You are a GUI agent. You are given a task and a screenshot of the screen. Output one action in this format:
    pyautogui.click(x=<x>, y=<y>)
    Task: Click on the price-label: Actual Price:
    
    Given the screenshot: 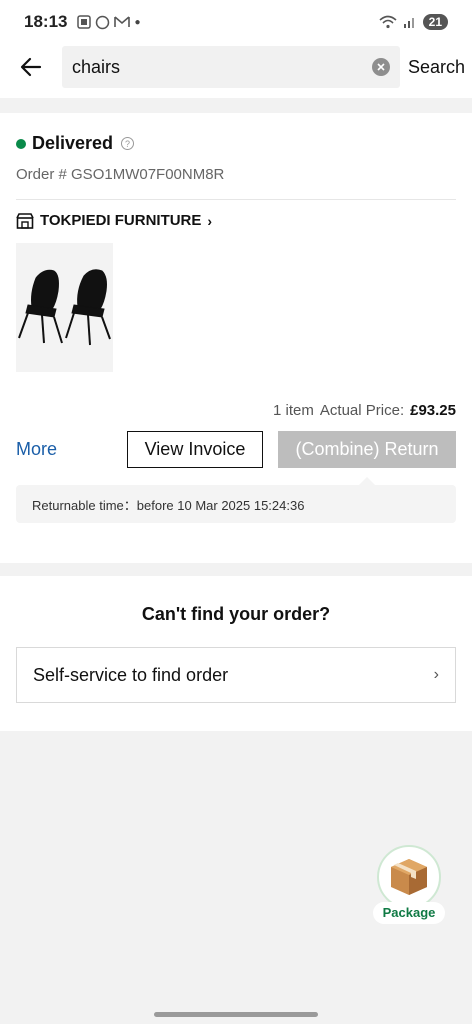 What is the action you would take?
    pyautogui.click(x=362, y=410)
    